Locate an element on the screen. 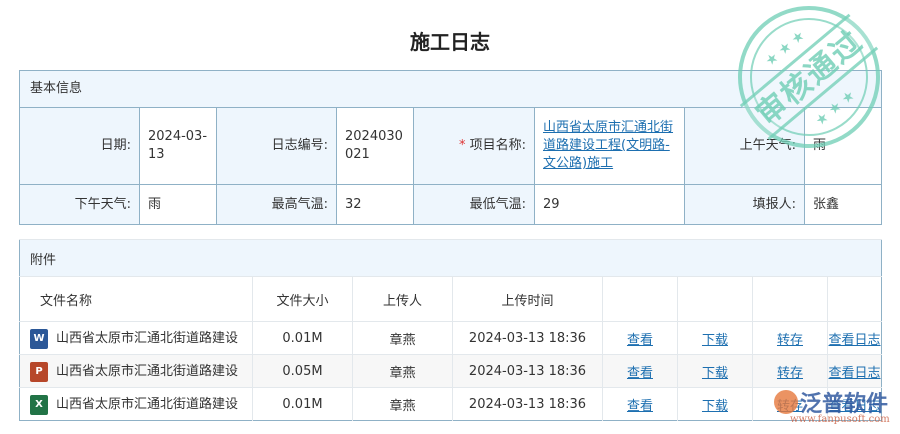  min-temp-value: 29 is located at coordinates (609, 204).